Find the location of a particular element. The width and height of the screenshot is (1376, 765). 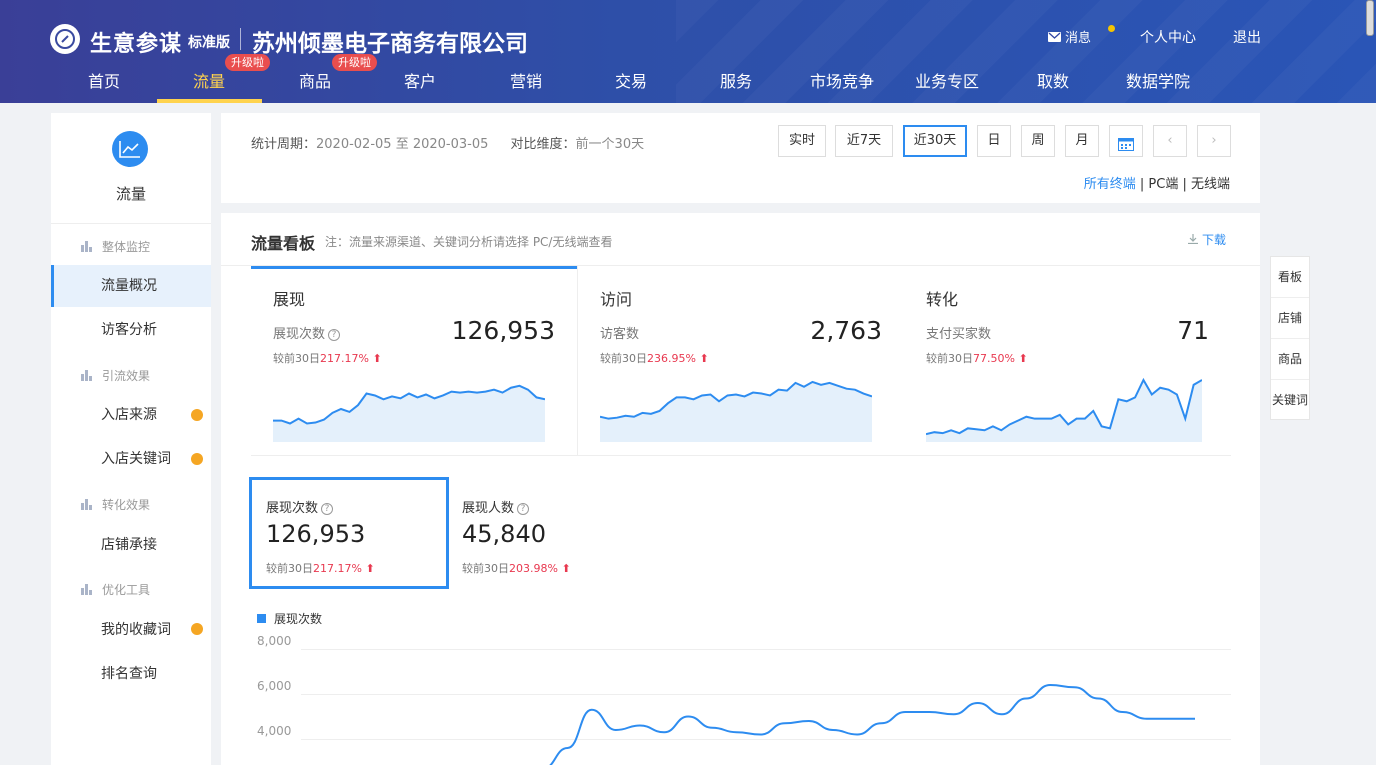

sidebar-item-favorite-words: 我的收藏词 is located at coordinates (131, 630).